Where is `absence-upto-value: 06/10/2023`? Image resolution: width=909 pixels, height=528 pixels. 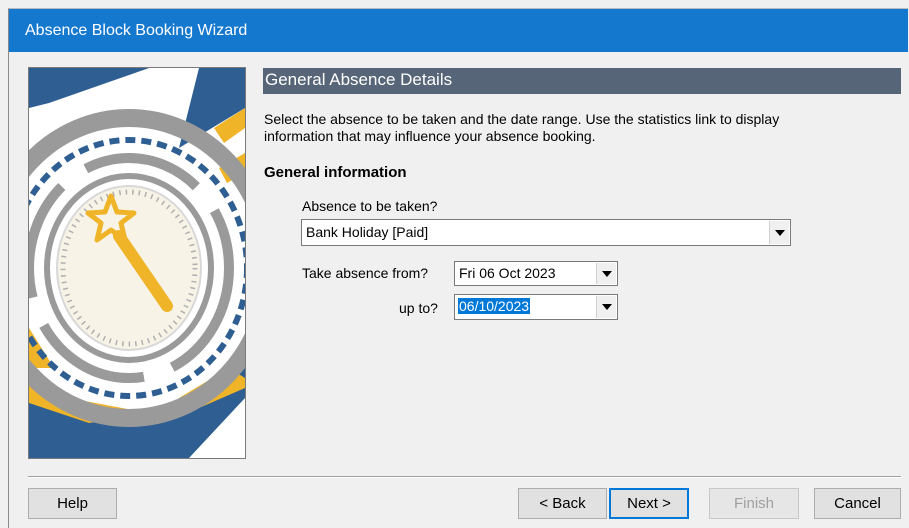 absence-upto-value: 06/10/2023 is located at coordinates (494, 306).